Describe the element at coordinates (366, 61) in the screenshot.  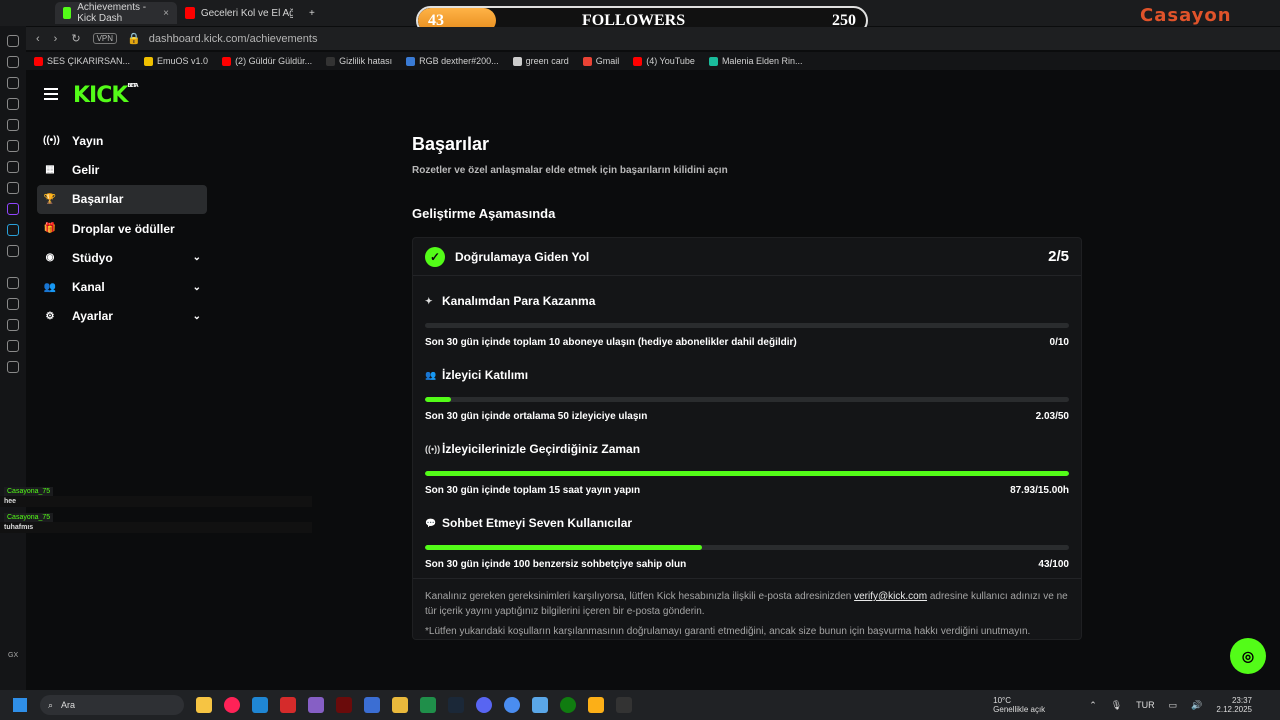
I see `bookmark-label: Gizlilik hatası` at that location.